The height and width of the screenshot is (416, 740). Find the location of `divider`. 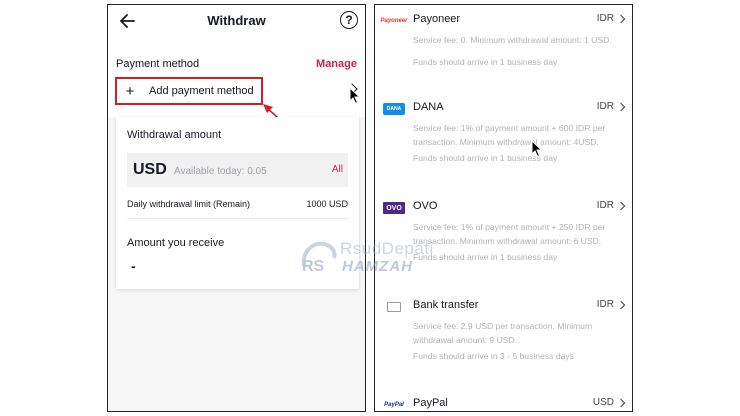

divider is located at coordinates (237, 218).